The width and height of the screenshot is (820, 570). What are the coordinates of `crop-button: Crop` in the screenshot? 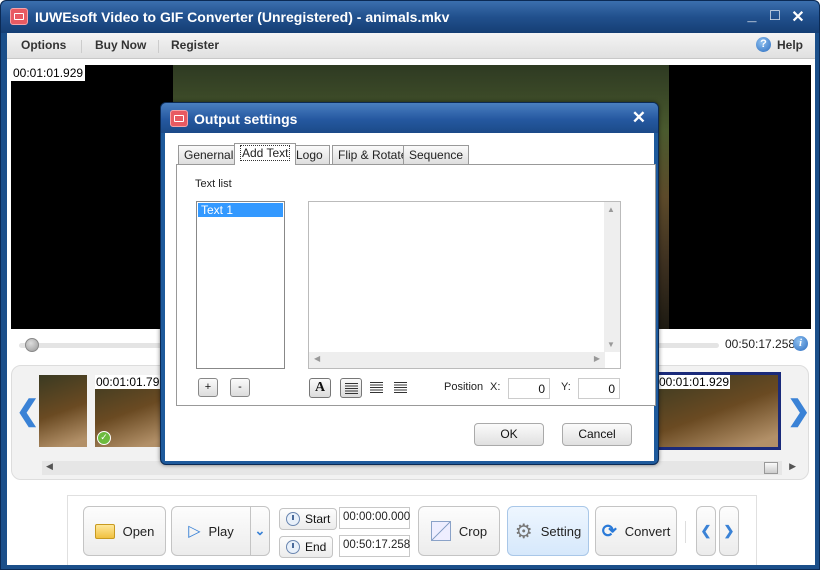 It's located at (459, 531).